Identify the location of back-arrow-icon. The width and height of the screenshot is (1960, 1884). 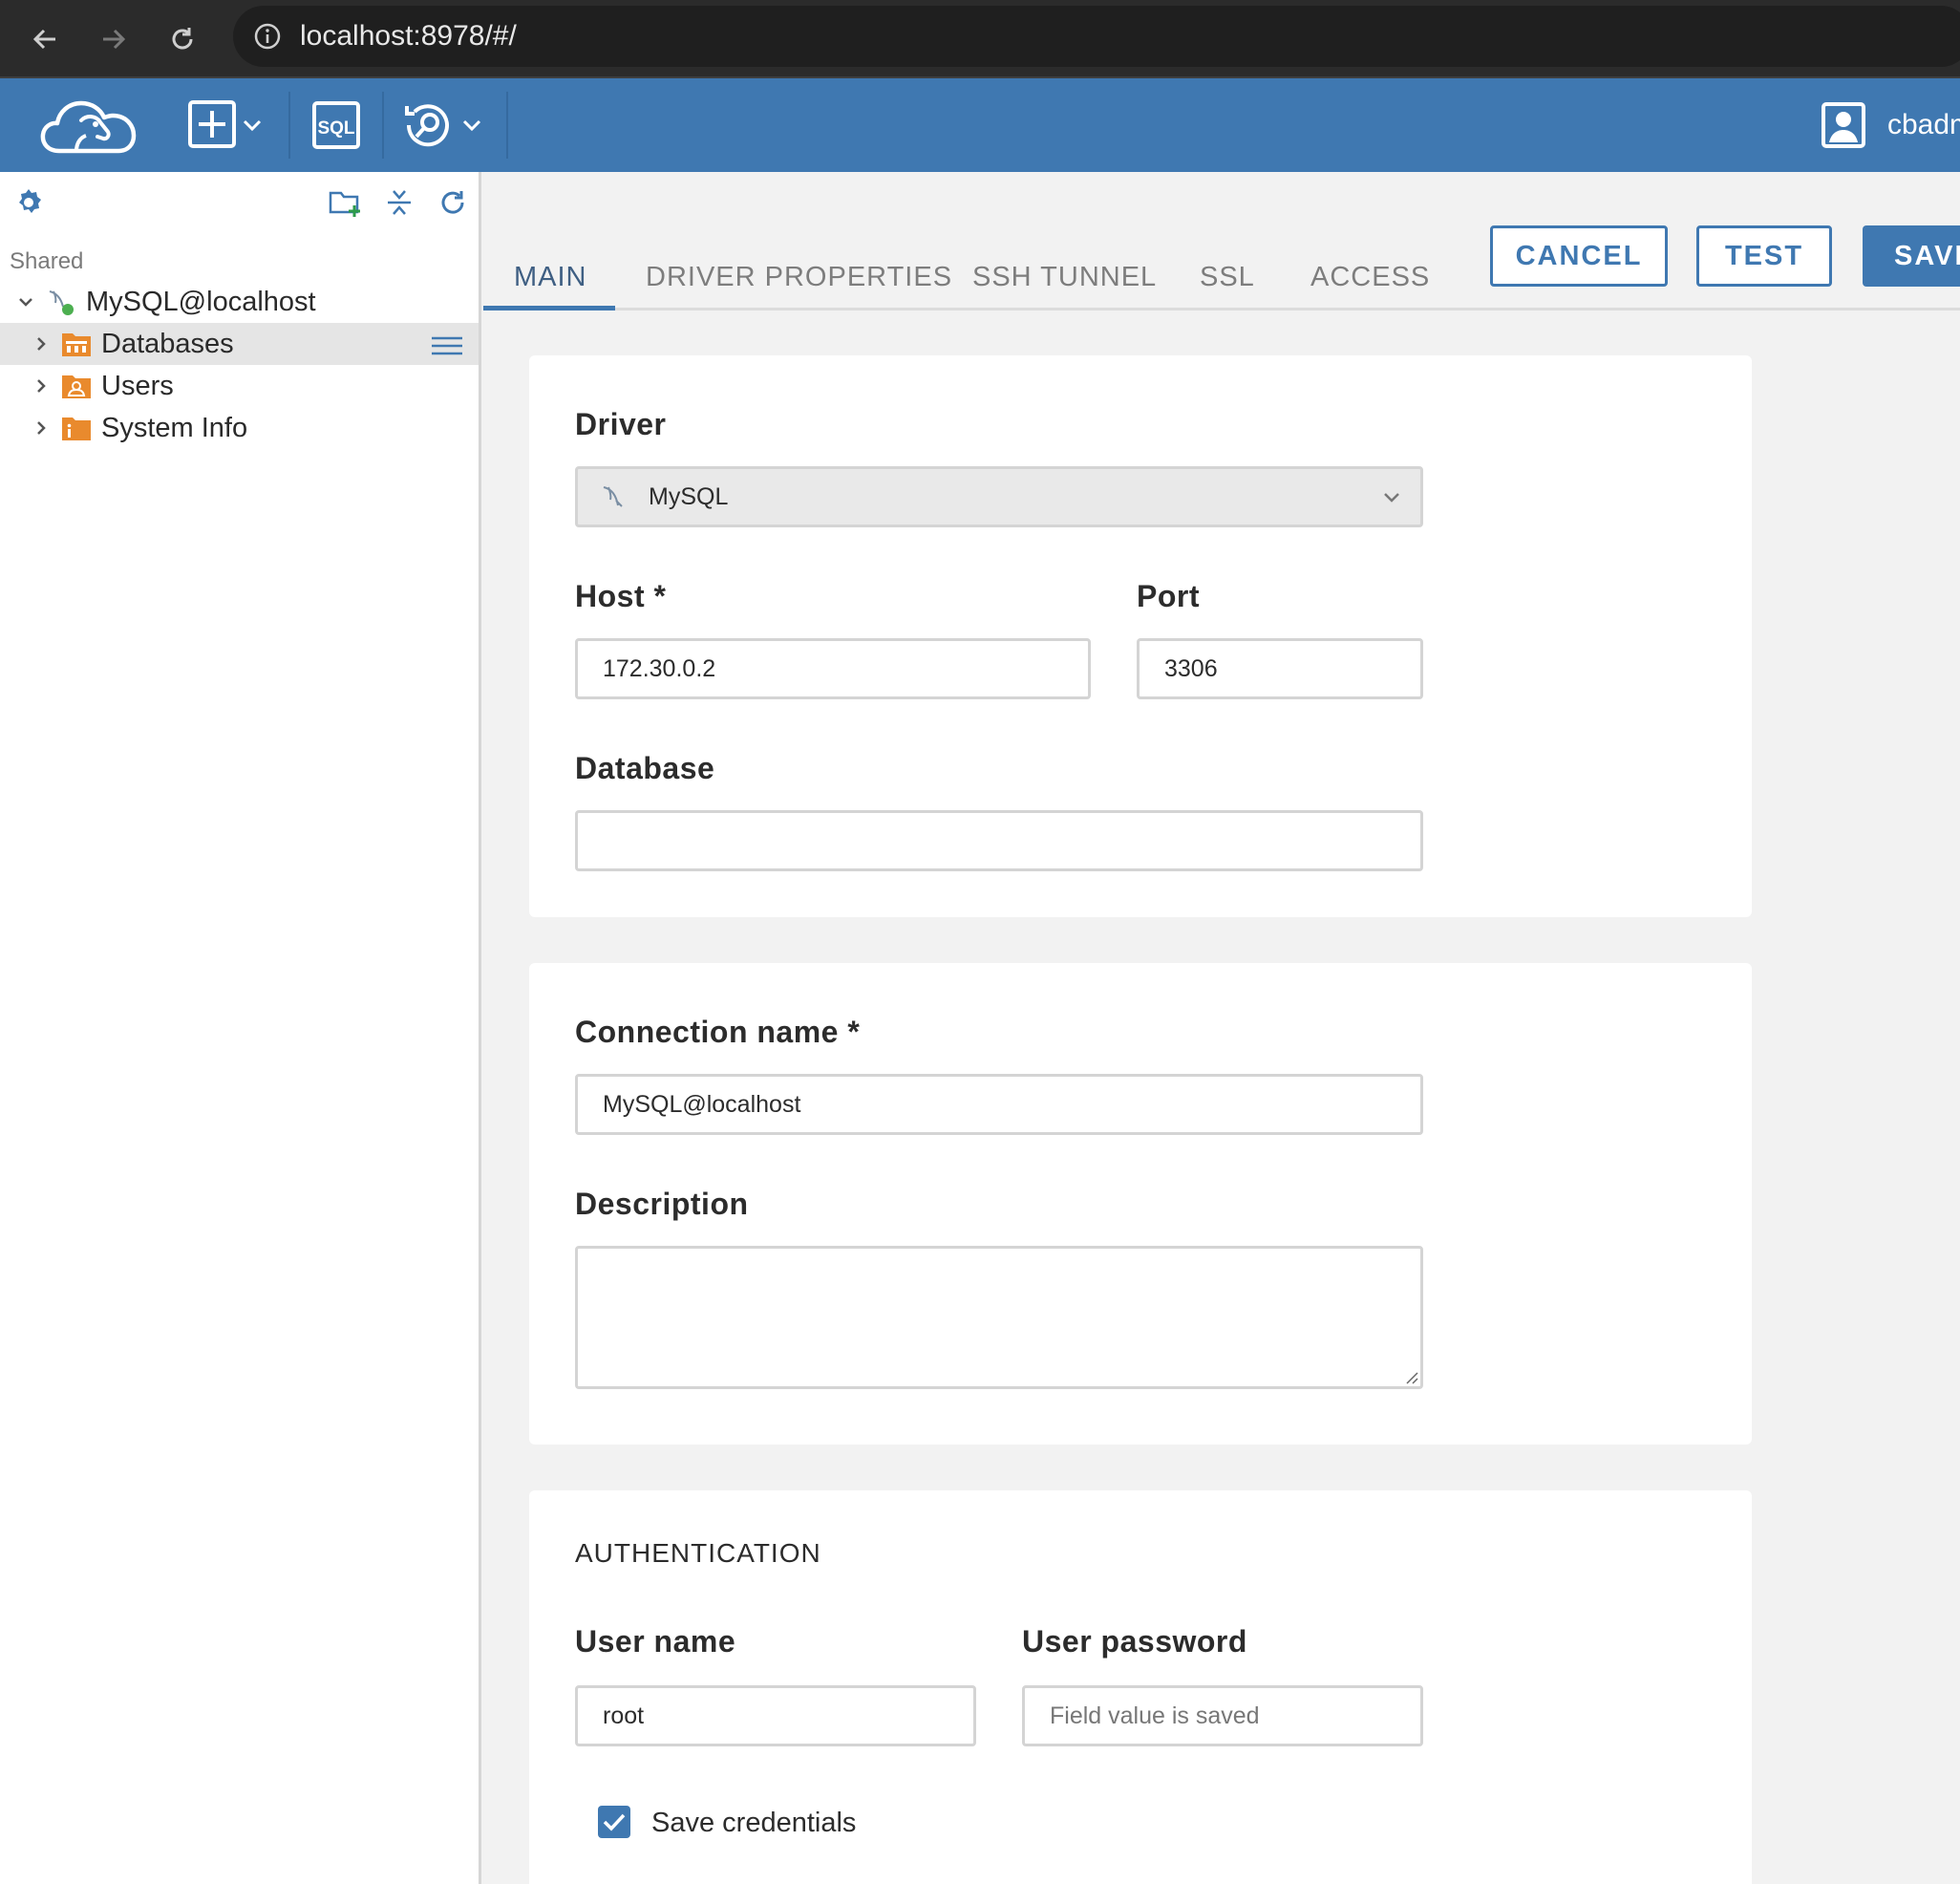
(45, 39).